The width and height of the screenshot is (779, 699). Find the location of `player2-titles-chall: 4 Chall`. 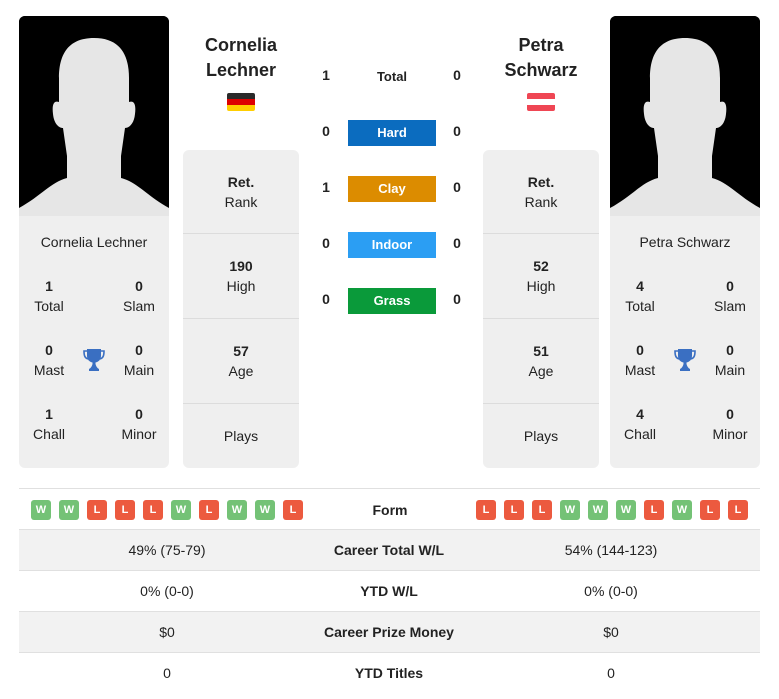

player2-titles-chall: 4 Chall is located at coordinates (640, 424).